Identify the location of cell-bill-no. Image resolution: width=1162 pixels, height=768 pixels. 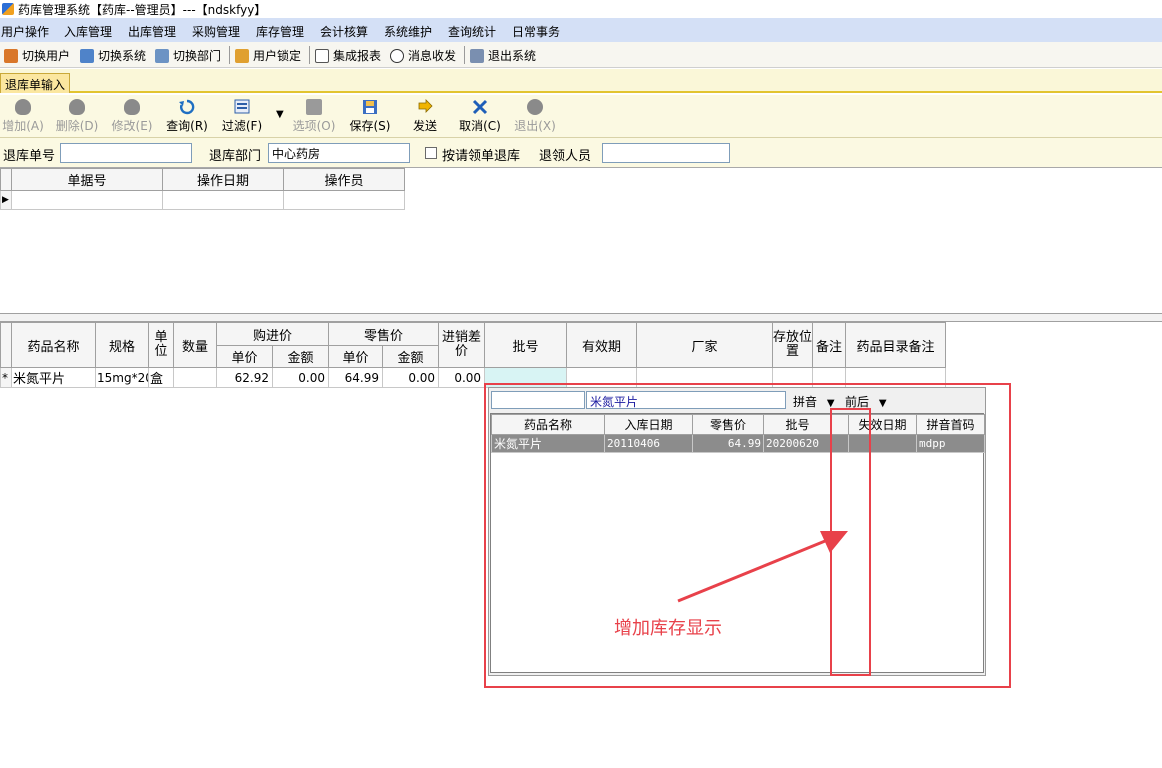
(87, 200).